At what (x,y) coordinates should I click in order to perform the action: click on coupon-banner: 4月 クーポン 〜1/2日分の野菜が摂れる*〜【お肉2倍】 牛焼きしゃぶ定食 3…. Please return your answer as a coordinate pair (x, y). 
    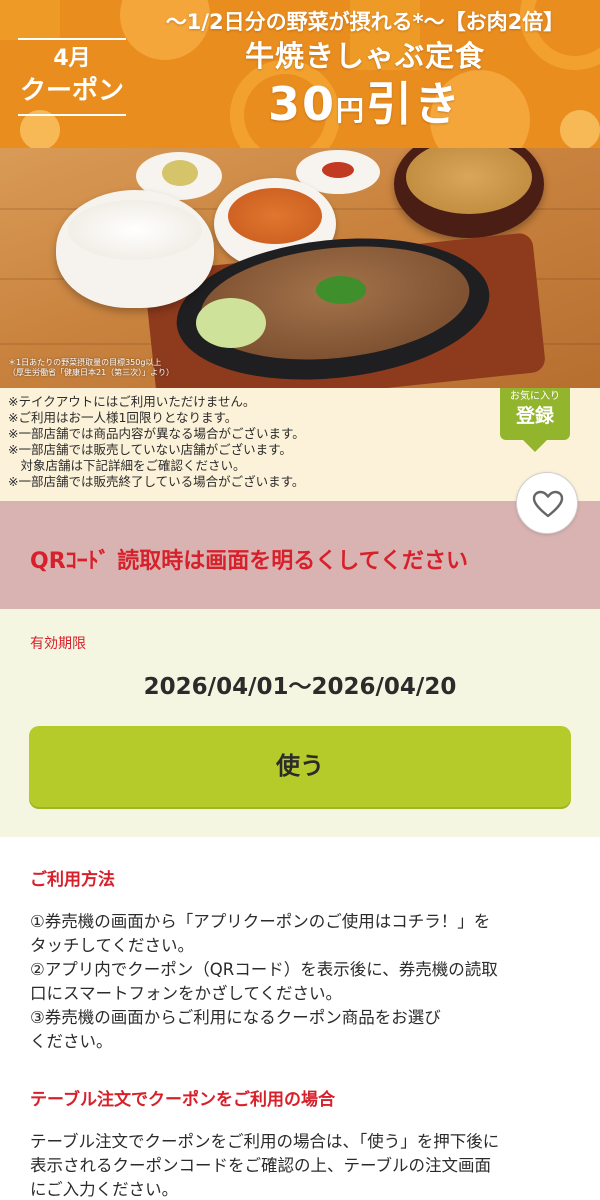
    Looking at the image, I should click on (300, 74).